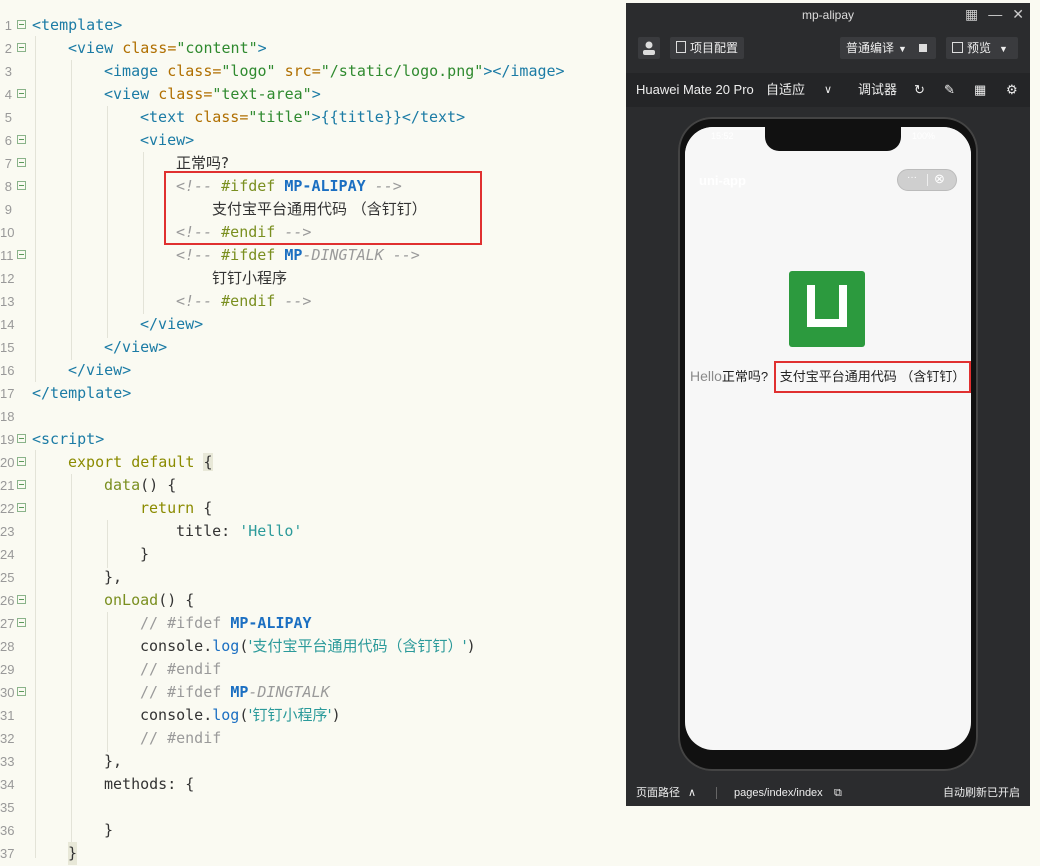  What do you see at coordinates (313, 393) in the screenshot?
I see `code-line: 17 </template>` at bounding box center [313, 393].